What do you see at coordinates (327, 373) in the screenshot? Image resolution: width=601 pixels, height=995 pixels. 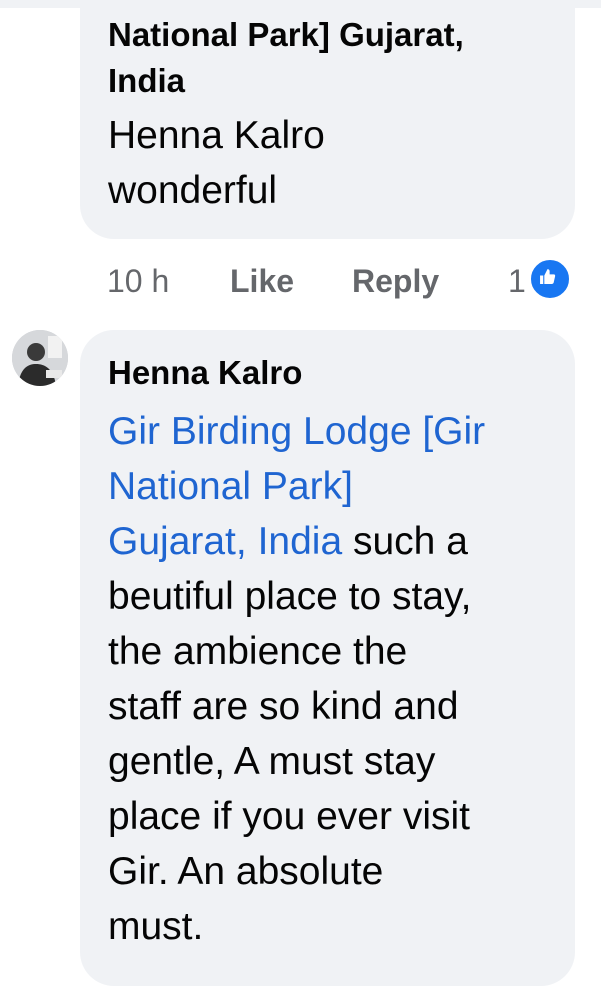 I see `comment-author: Henna Kalro` at bounding box center [327, 373].